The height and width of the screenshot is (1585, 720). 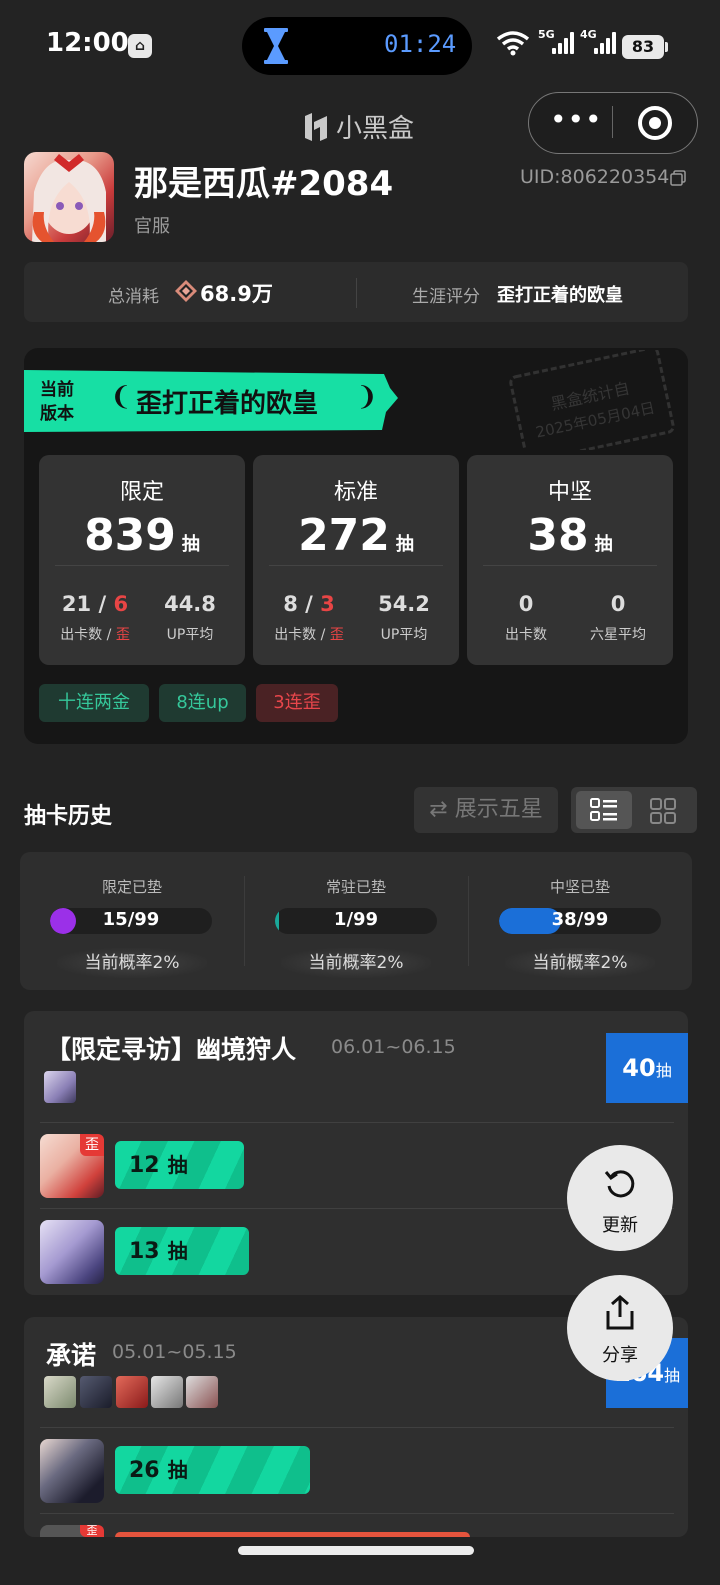 I want to click on home-indicator, so click(x=356, y=1550).